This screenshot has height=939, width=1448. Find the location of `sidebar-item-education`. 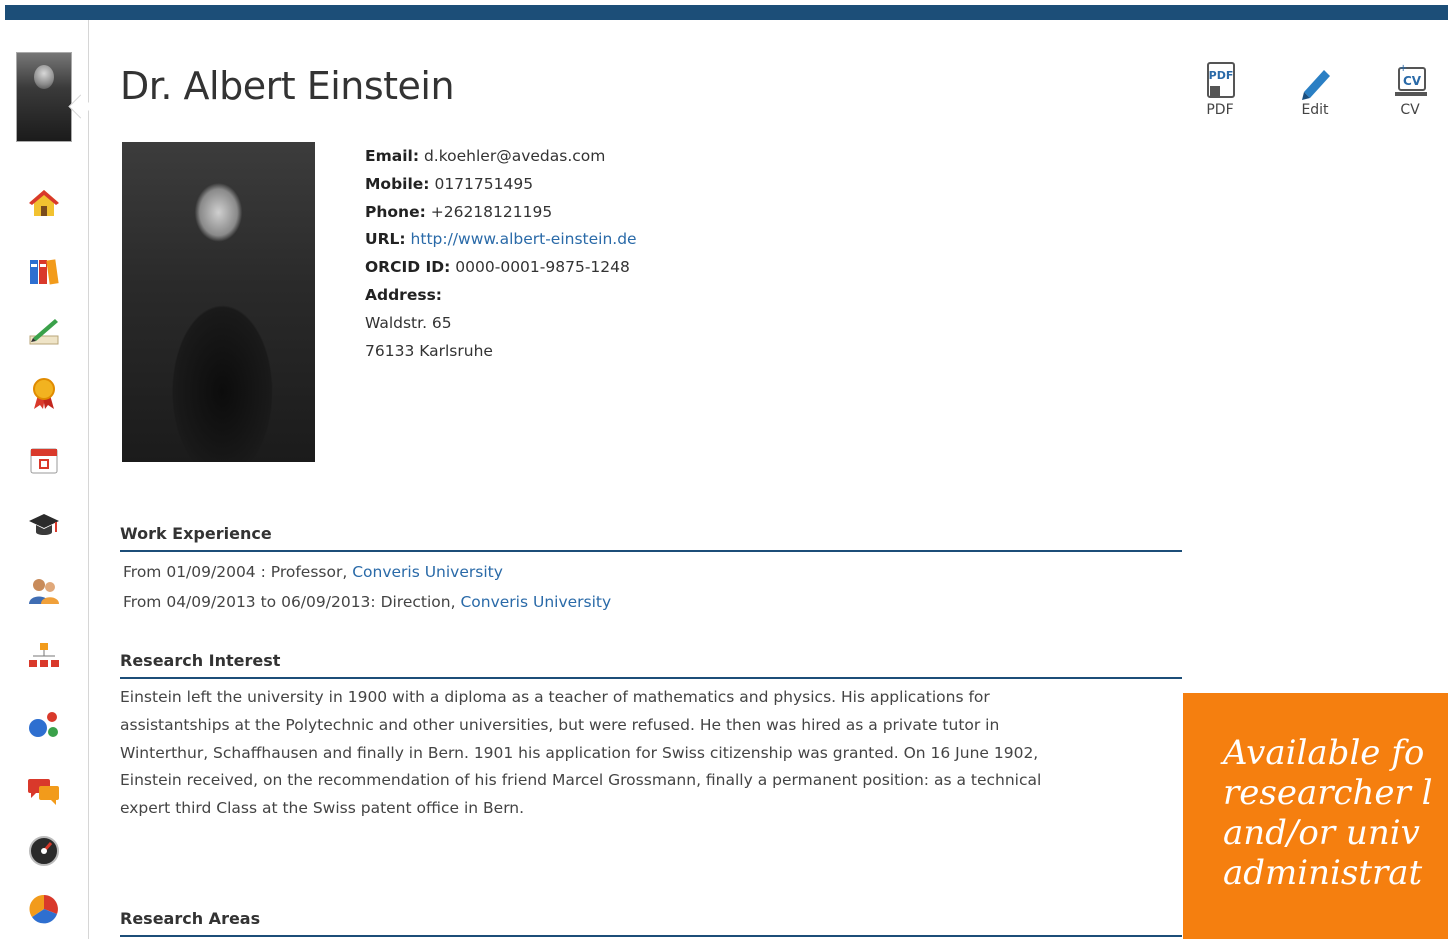

sidebar-item-education is located at coordinates (44, 525).